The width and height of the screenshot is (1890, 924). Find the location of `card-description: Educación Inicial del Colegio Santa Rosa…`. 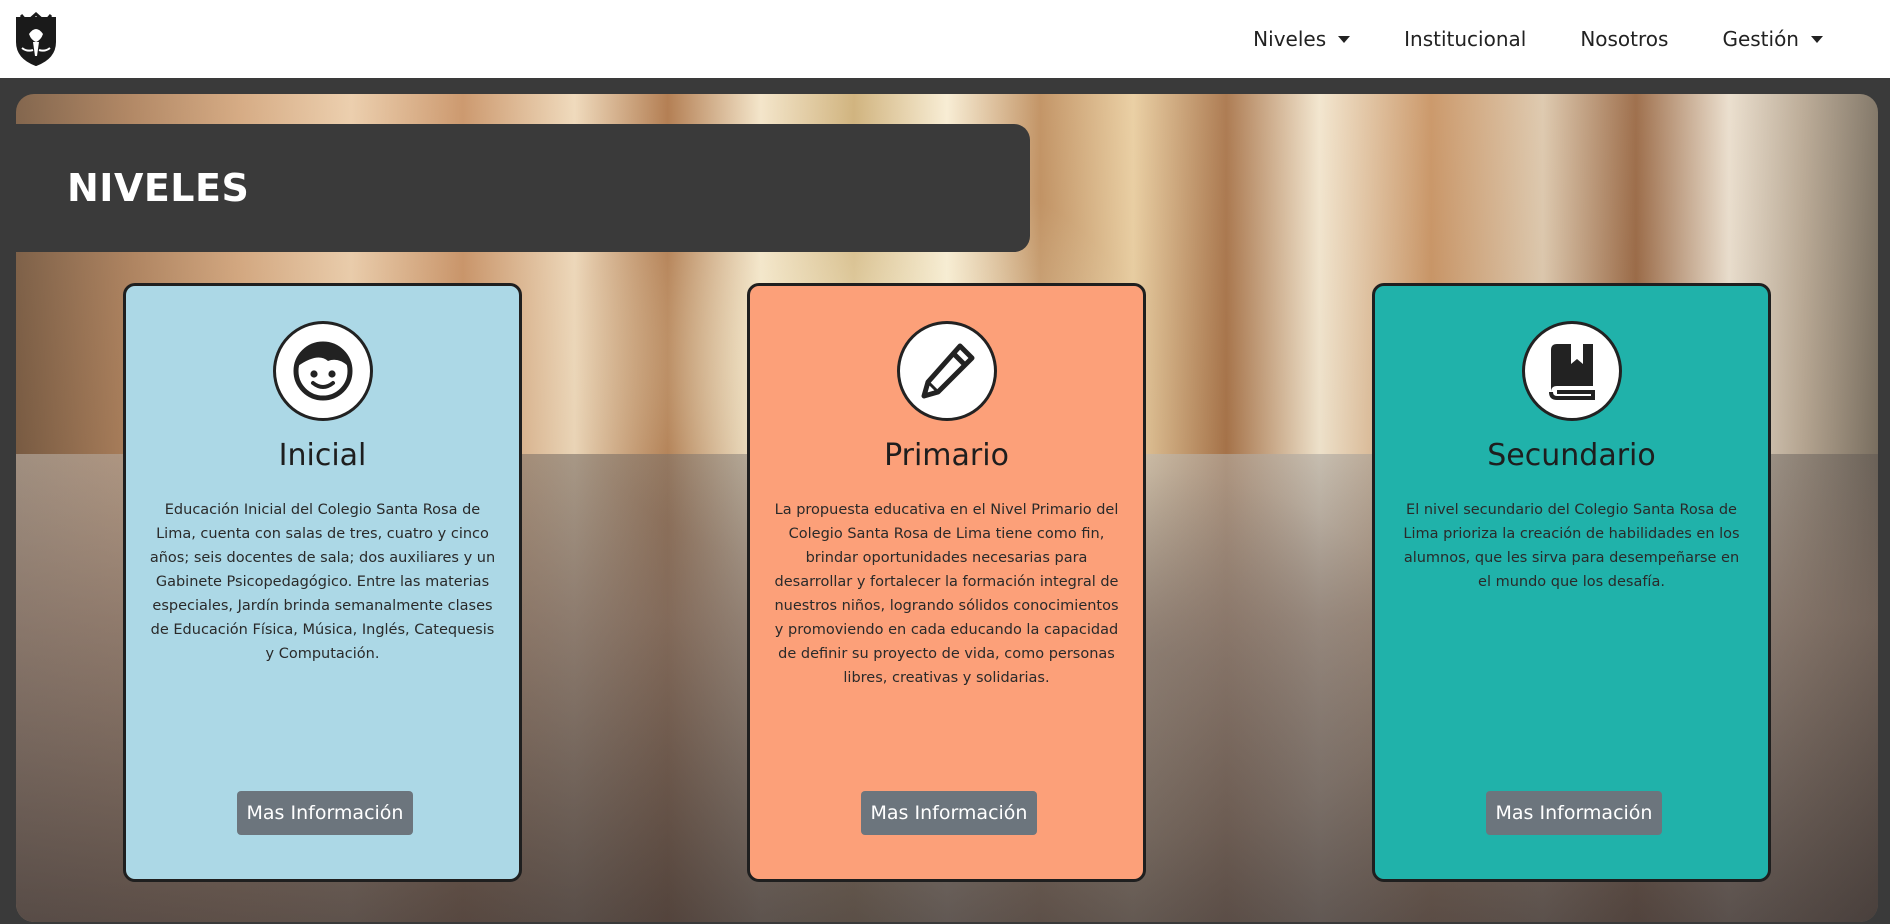

card-description: Educación Inicial del Colegio Santa Rosa… is located at coordinates (322, 582).